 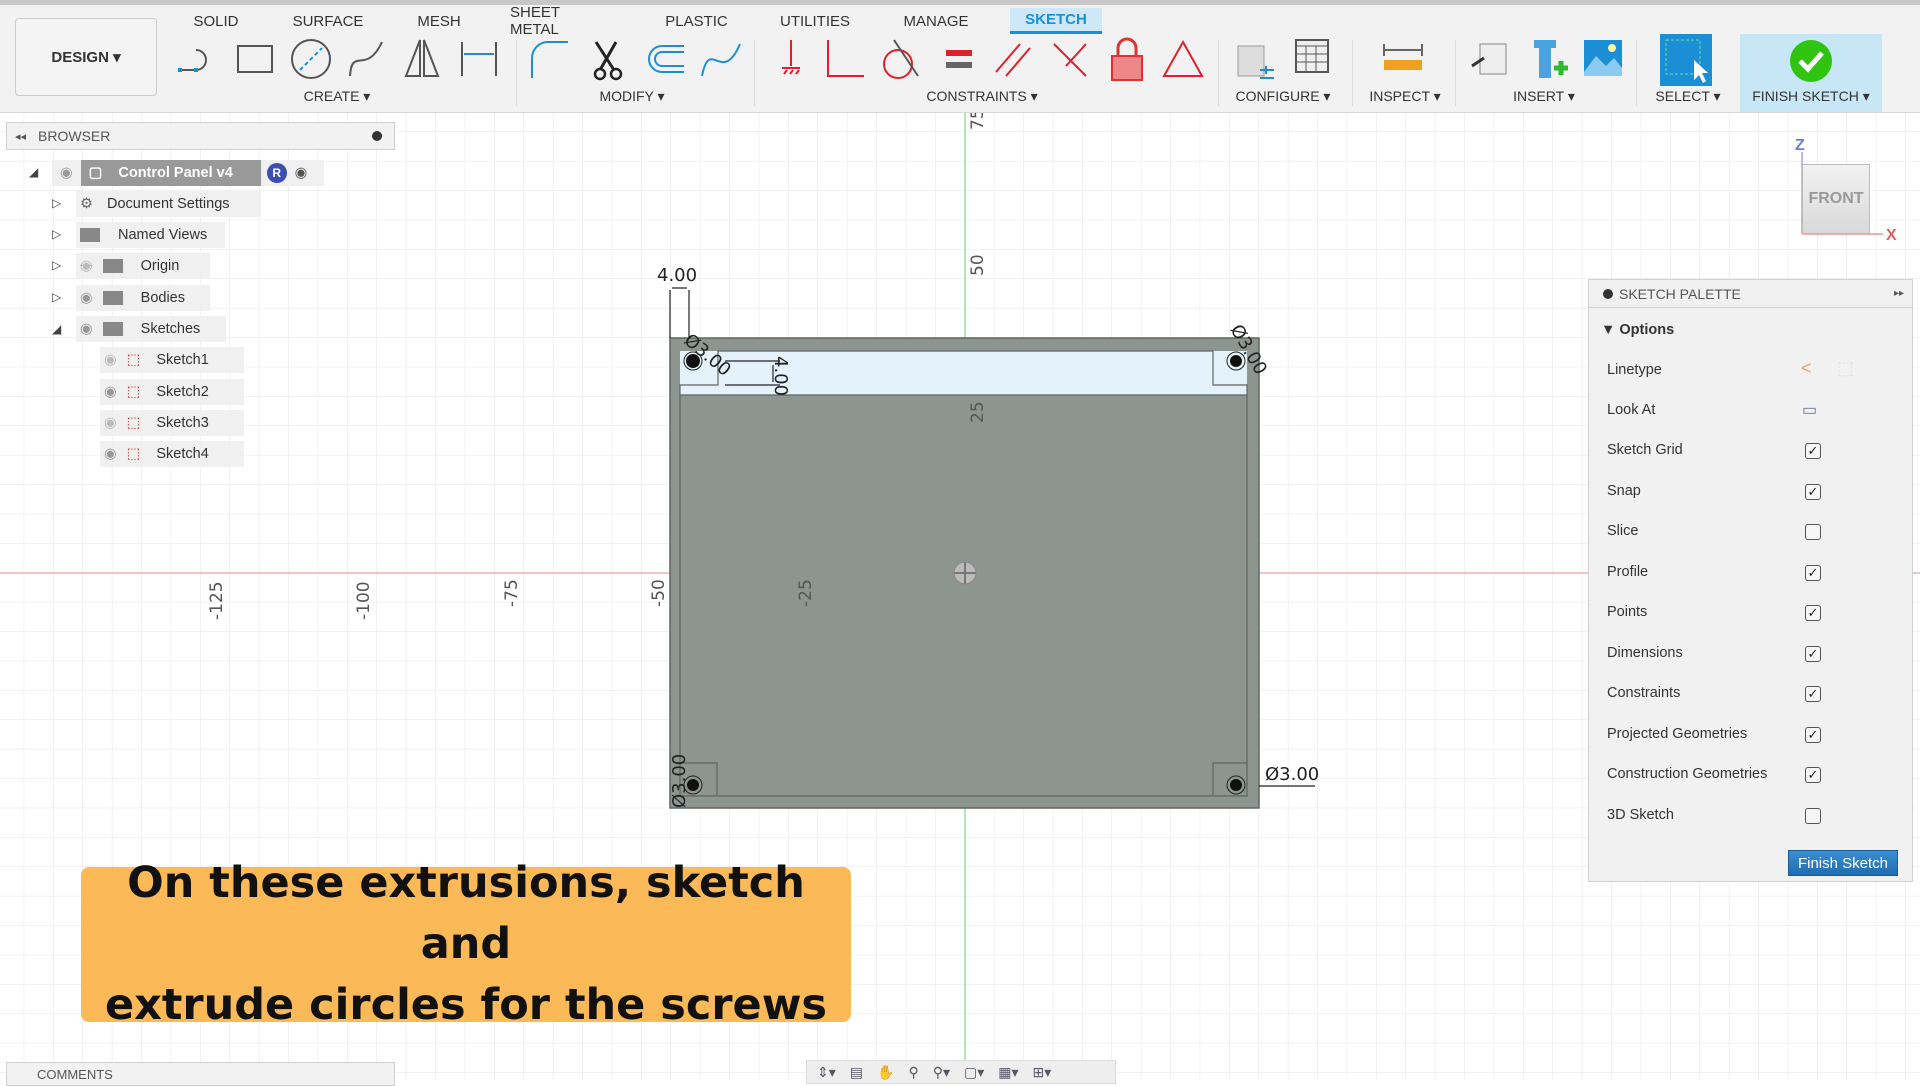 What do you see at coordinates (1313, 59) in the screenshot?
I see `configure-table-icon` at bounding box center [1313, 59].